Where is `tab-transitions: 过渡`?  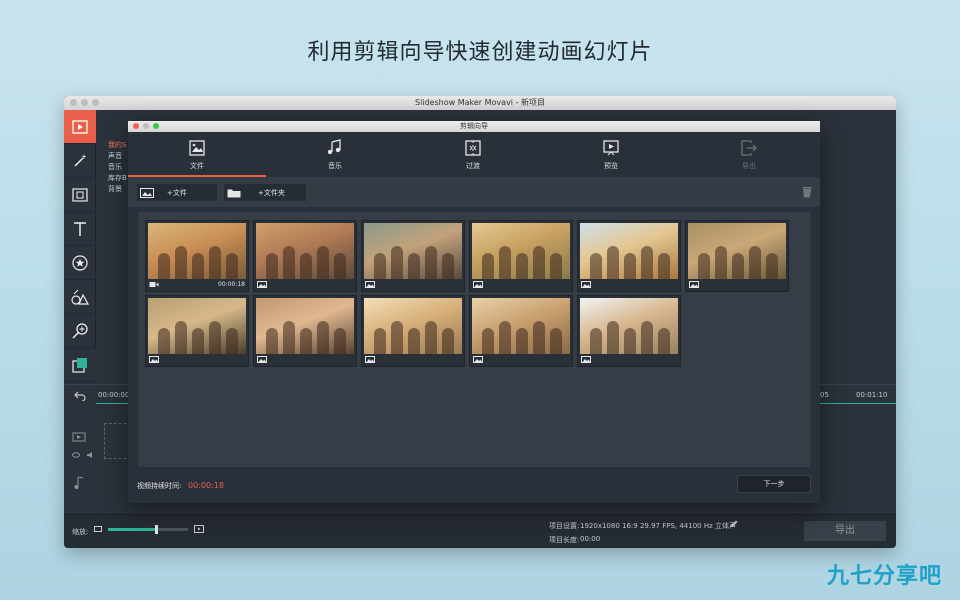 tab-transitions: 过渡 is located at coordinates (473, 154).